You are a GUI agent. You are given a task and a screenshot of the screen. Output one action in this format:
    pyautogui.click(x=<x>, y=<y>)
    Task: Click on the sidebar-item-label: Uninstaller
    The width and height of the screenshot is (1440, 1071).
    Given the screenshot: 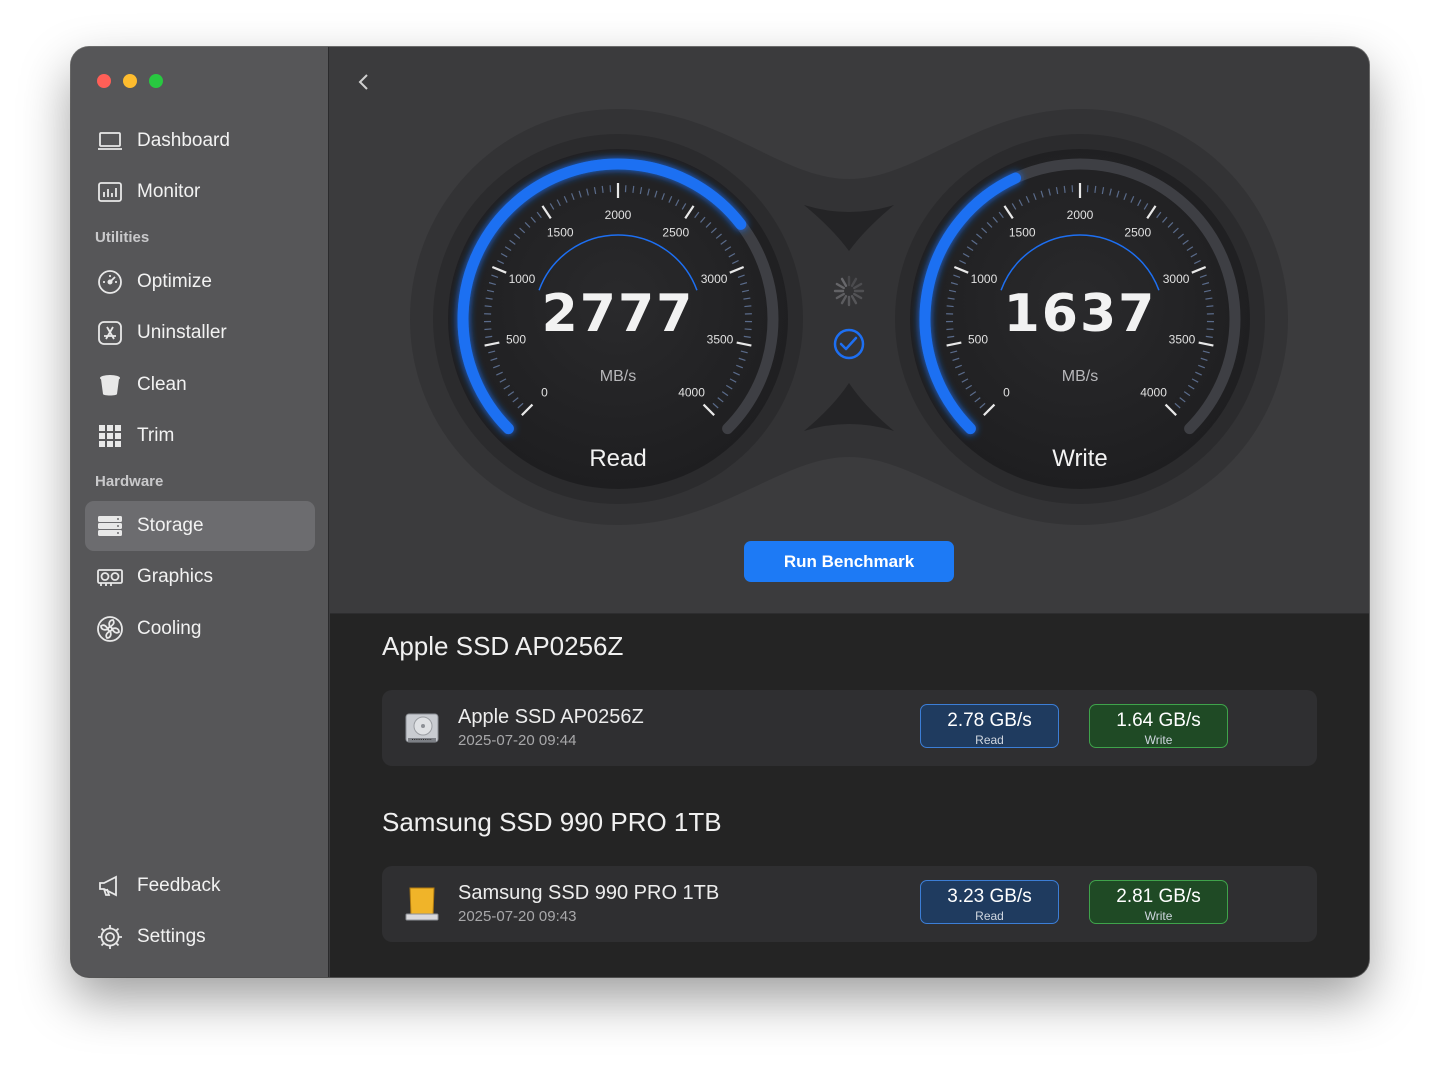 What is the action you would take?
    pyautogui.click(x=182, y=332)
    